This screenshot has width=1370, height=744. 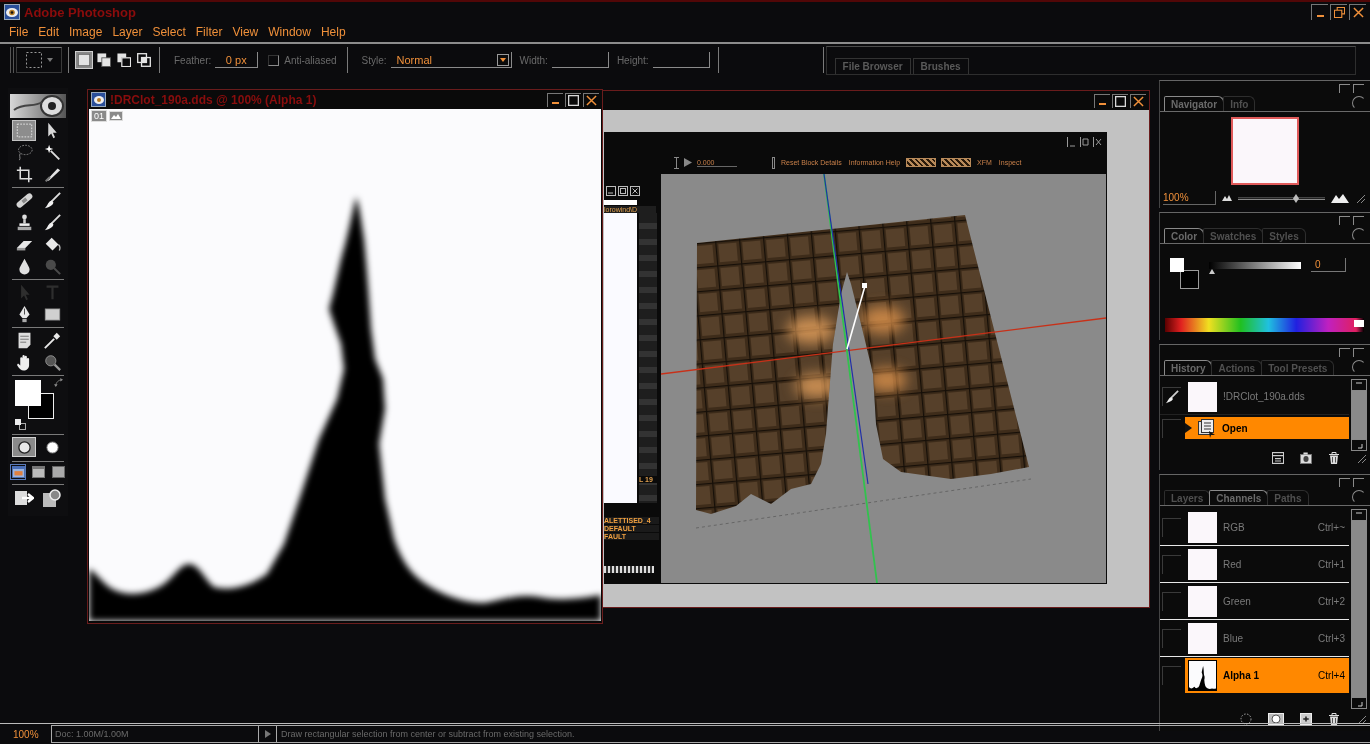 What do you see at coordinates (1267, 428) in the screenshot?
I see `history-state: Open` at bounding box center [1267, 428].